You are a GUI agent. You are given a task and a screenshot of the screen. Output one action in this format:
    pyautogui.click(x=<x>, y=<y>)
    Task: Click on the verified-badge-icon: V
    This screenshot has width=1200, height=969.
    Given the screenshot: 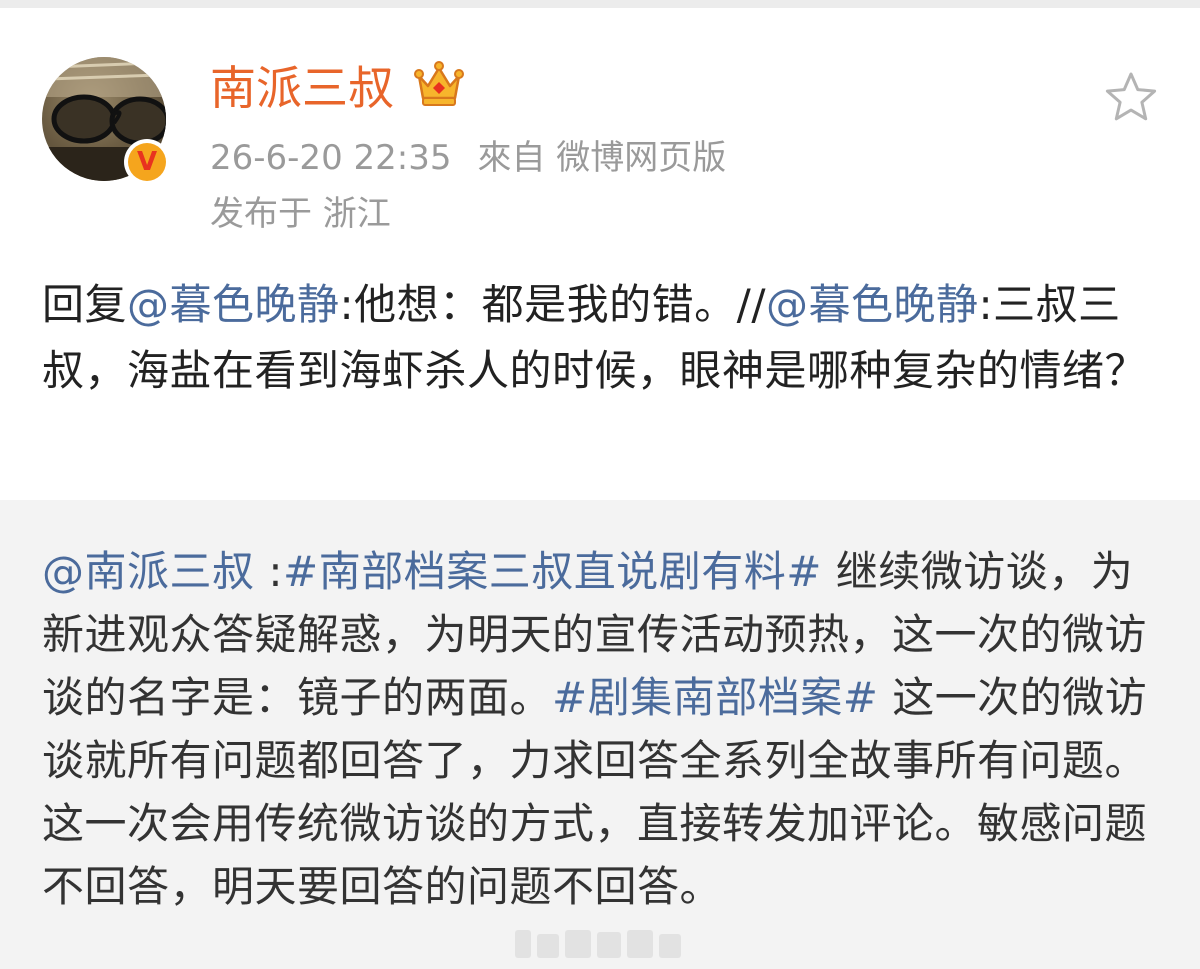 What is the action you would take?
    pyautogui.click(x=147, y=162)
    